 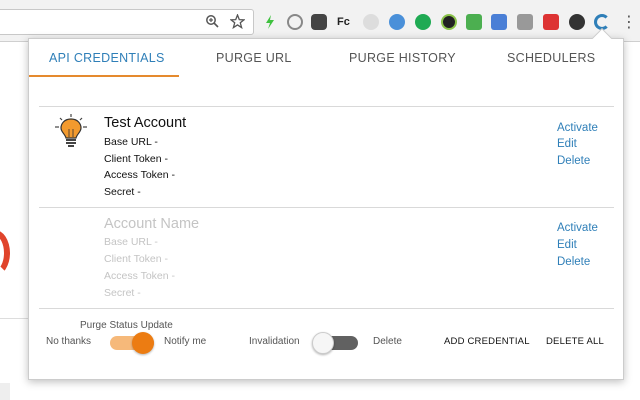 I want to click on extension-s-icon, so click(x=474, y=22).